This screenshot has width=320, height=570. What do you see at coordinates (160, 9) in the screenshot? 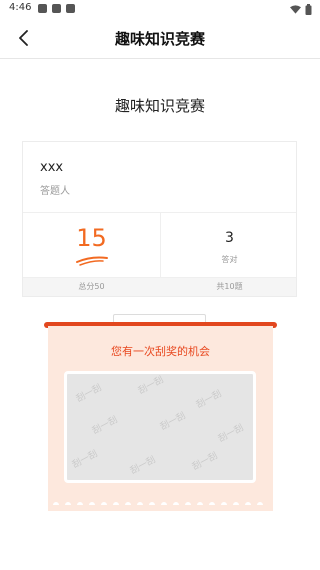
I see `status-bar: 4:46` at bounding box center [160, 9].